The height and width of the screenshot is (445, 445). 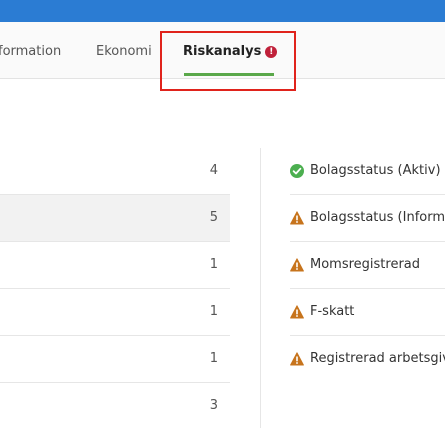 What do you see at coordinates (375, 170) in the screenshot?
I see `check-label: Bolagsstatus (Aktiv)` at bounding box center [375, 170].